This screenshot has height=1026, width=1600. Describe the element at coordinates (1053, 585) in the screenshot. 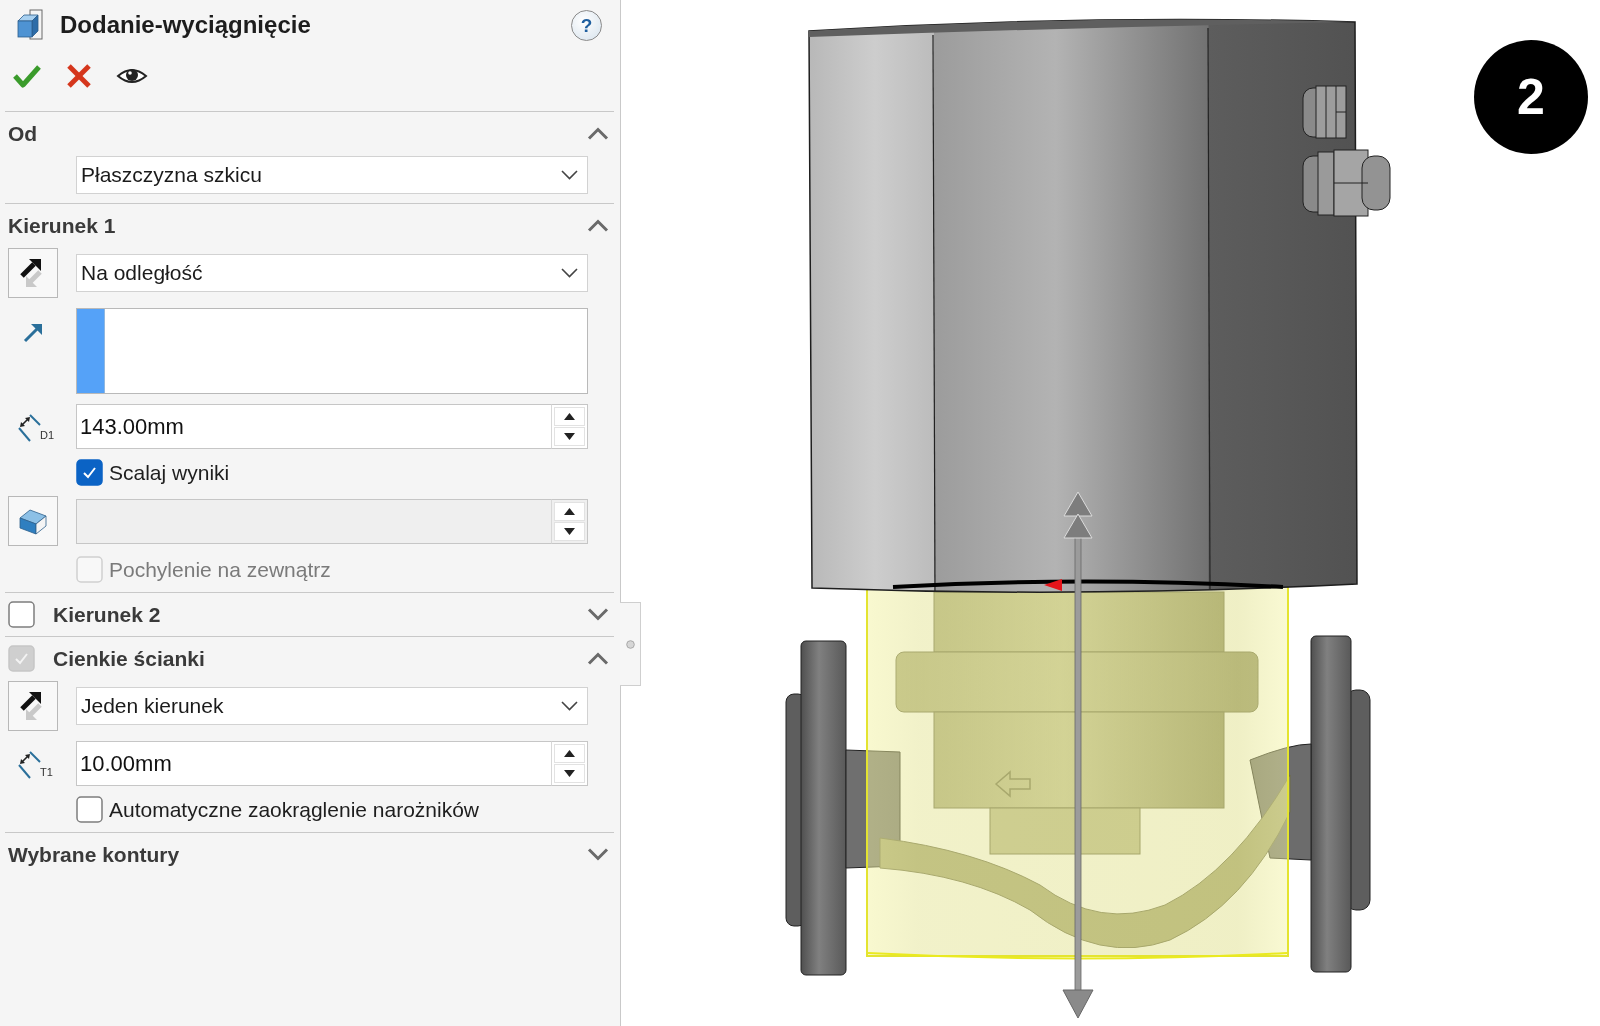

I see `edge-direction-marker` at that location.